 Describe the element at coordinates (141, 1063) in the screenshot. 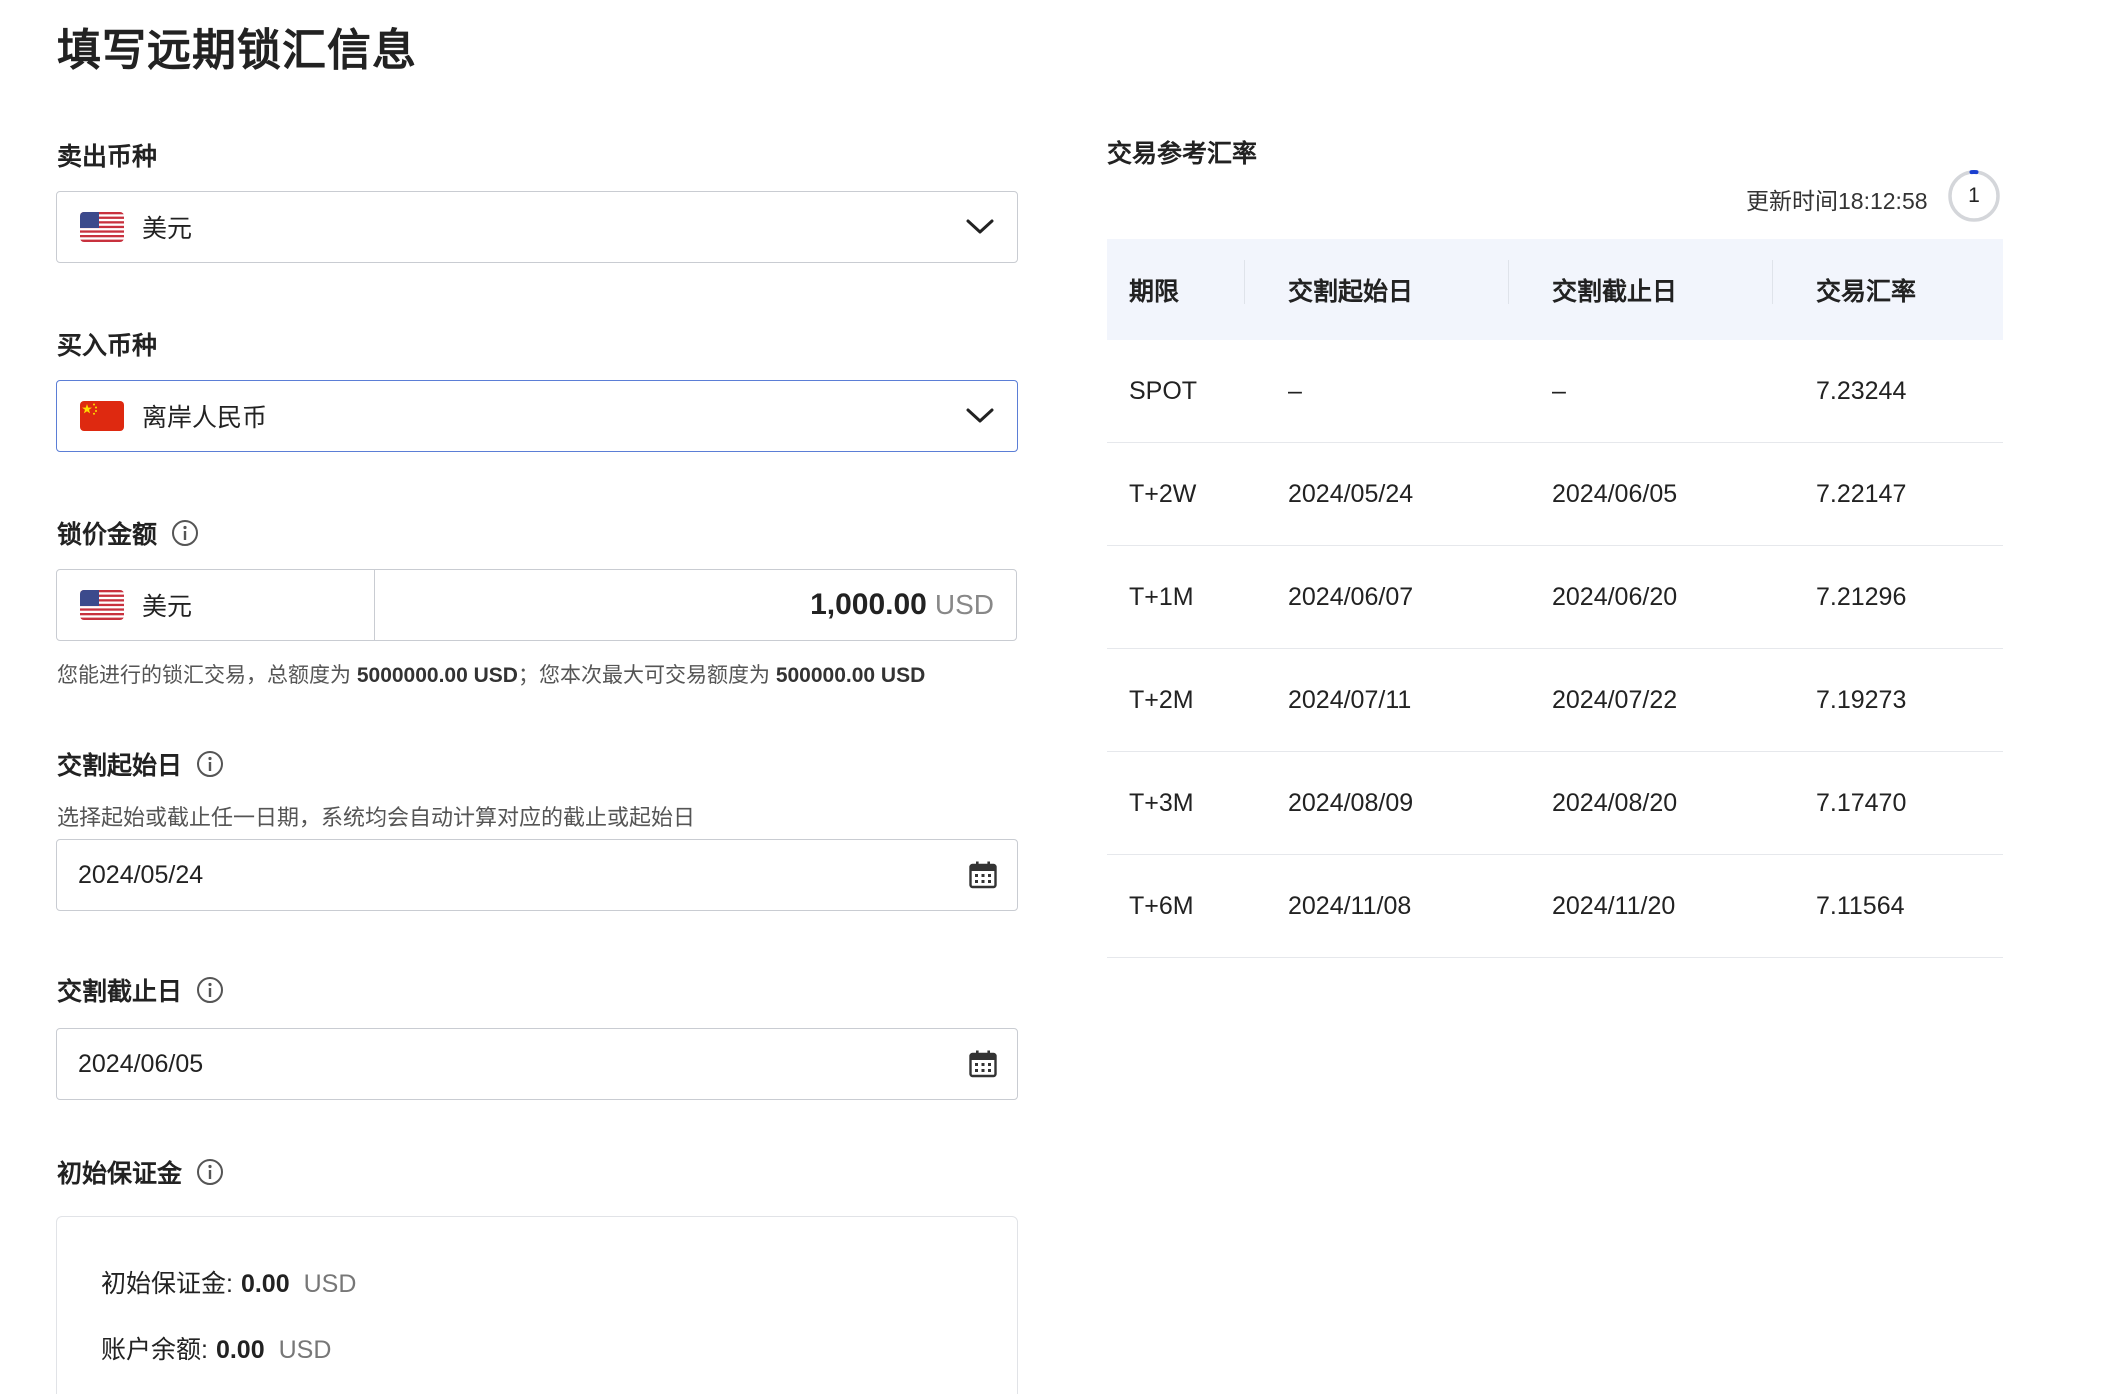

I see `end-date-value: 2024/06/05` at that location.